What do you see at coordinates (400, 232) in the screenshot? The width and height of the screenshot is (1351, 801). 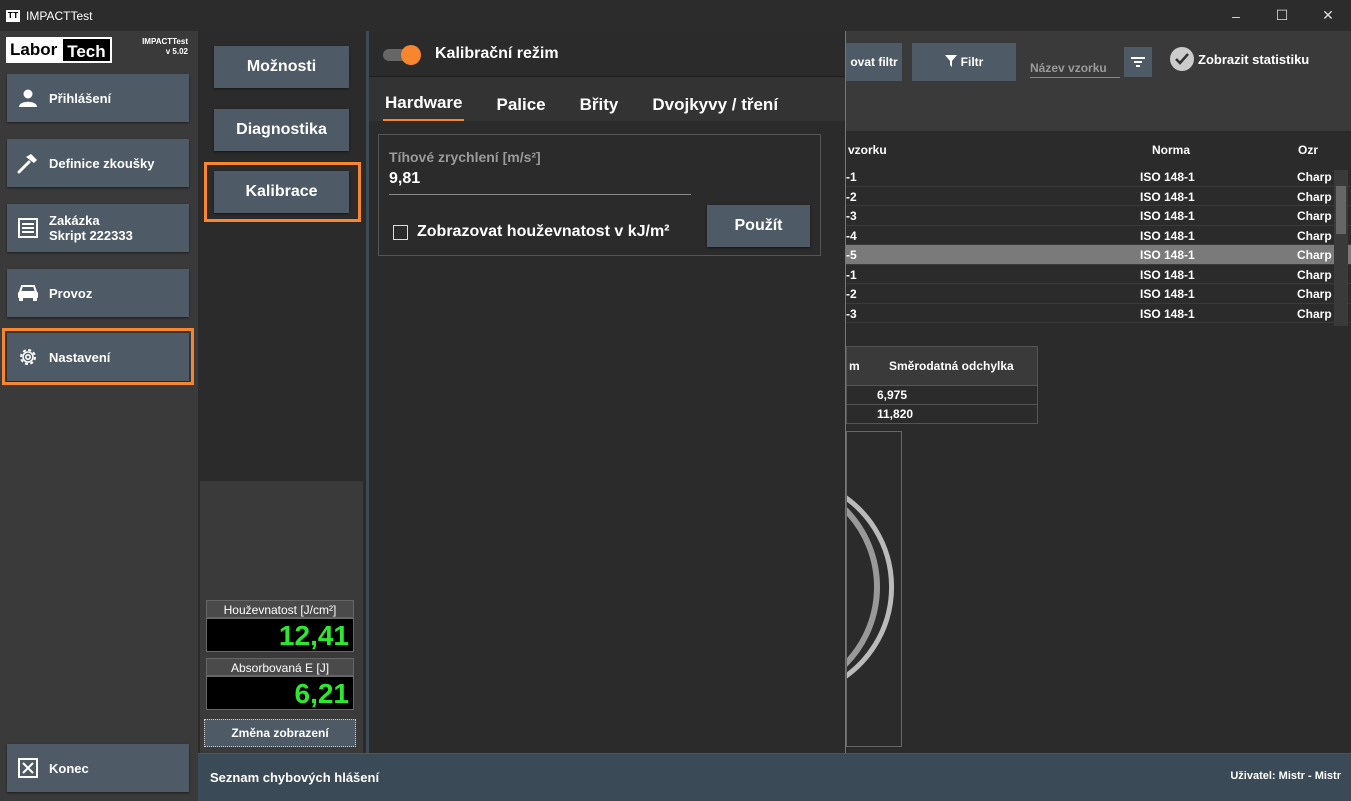 I see `show-kj-checkbox` at bounding box center [400, 232].